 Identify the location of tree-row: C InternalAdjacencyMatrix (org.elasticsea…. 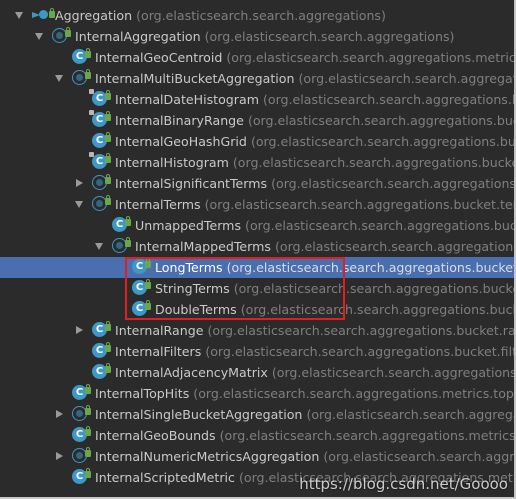
(258, 372).